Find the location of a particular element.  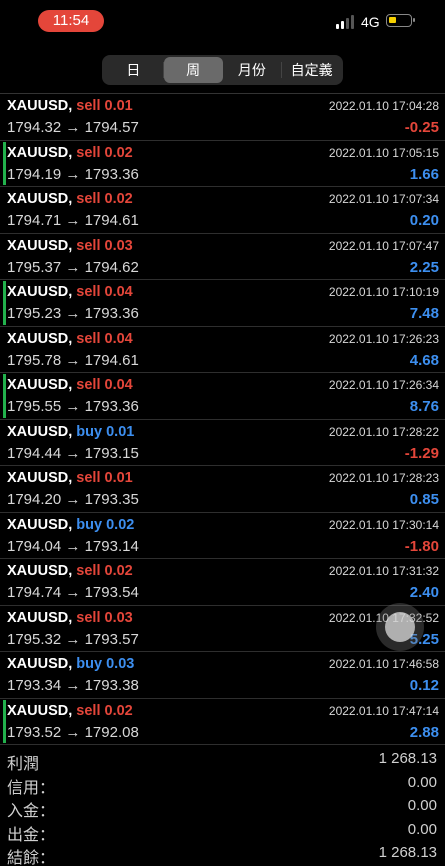

order-title: XAUUSD, sell 0.04 is located at coordinates (70, 339).